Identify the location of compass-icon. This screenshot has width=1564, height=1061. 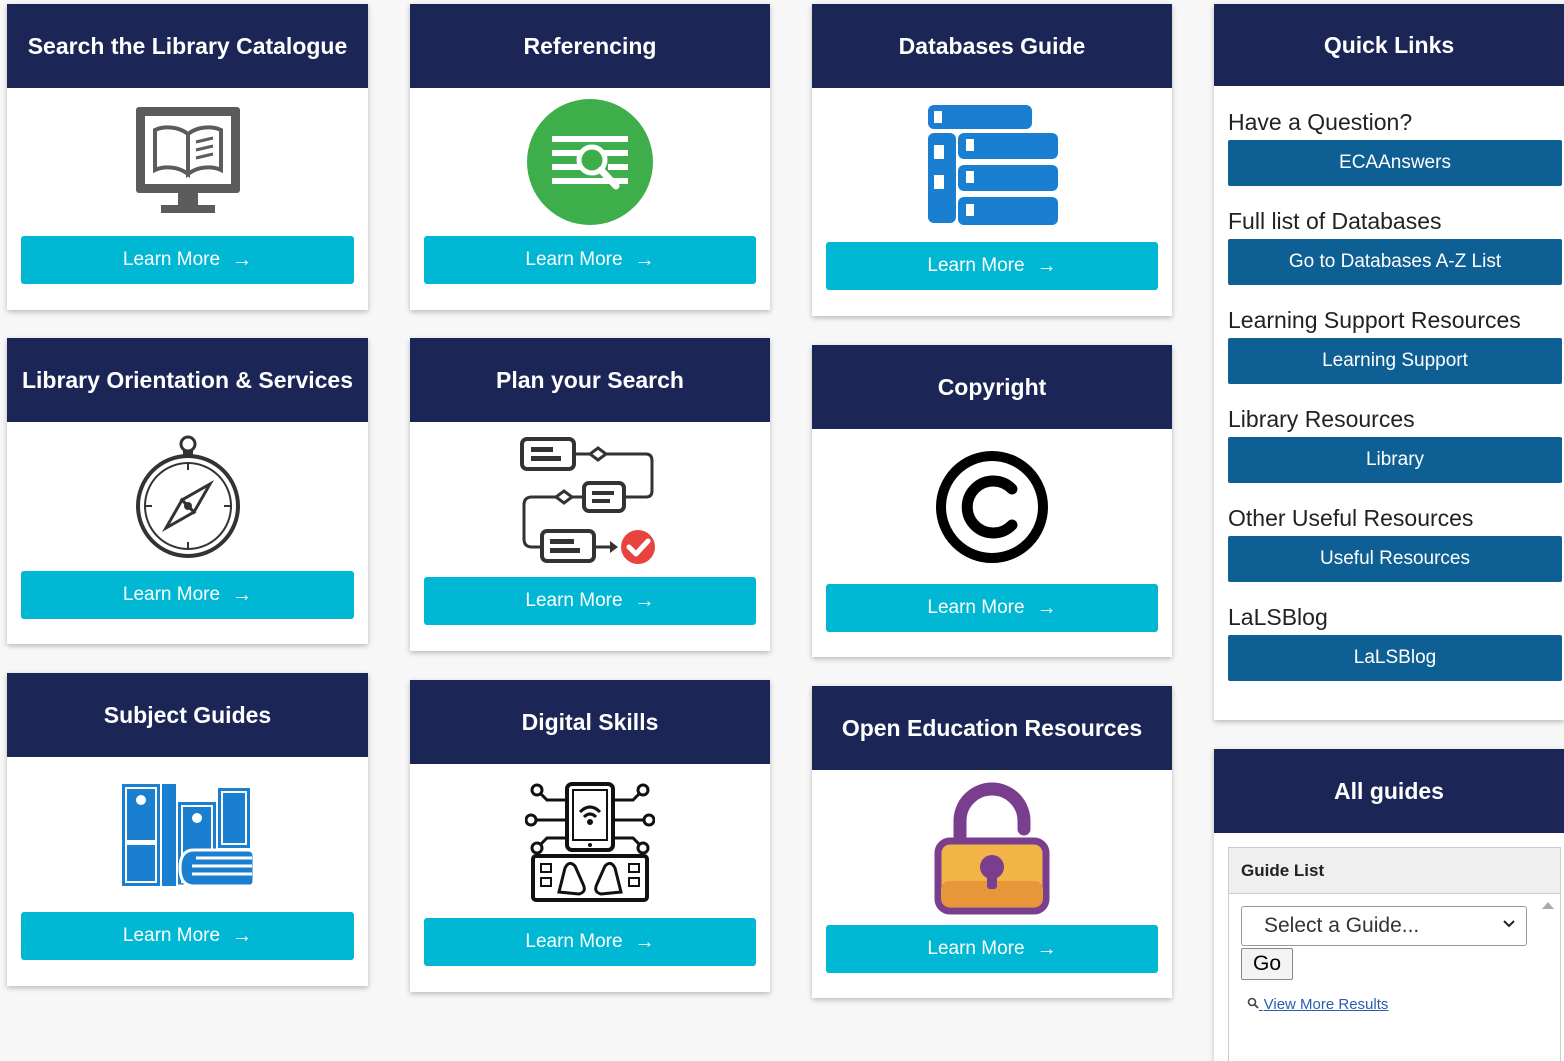
(187, 496).